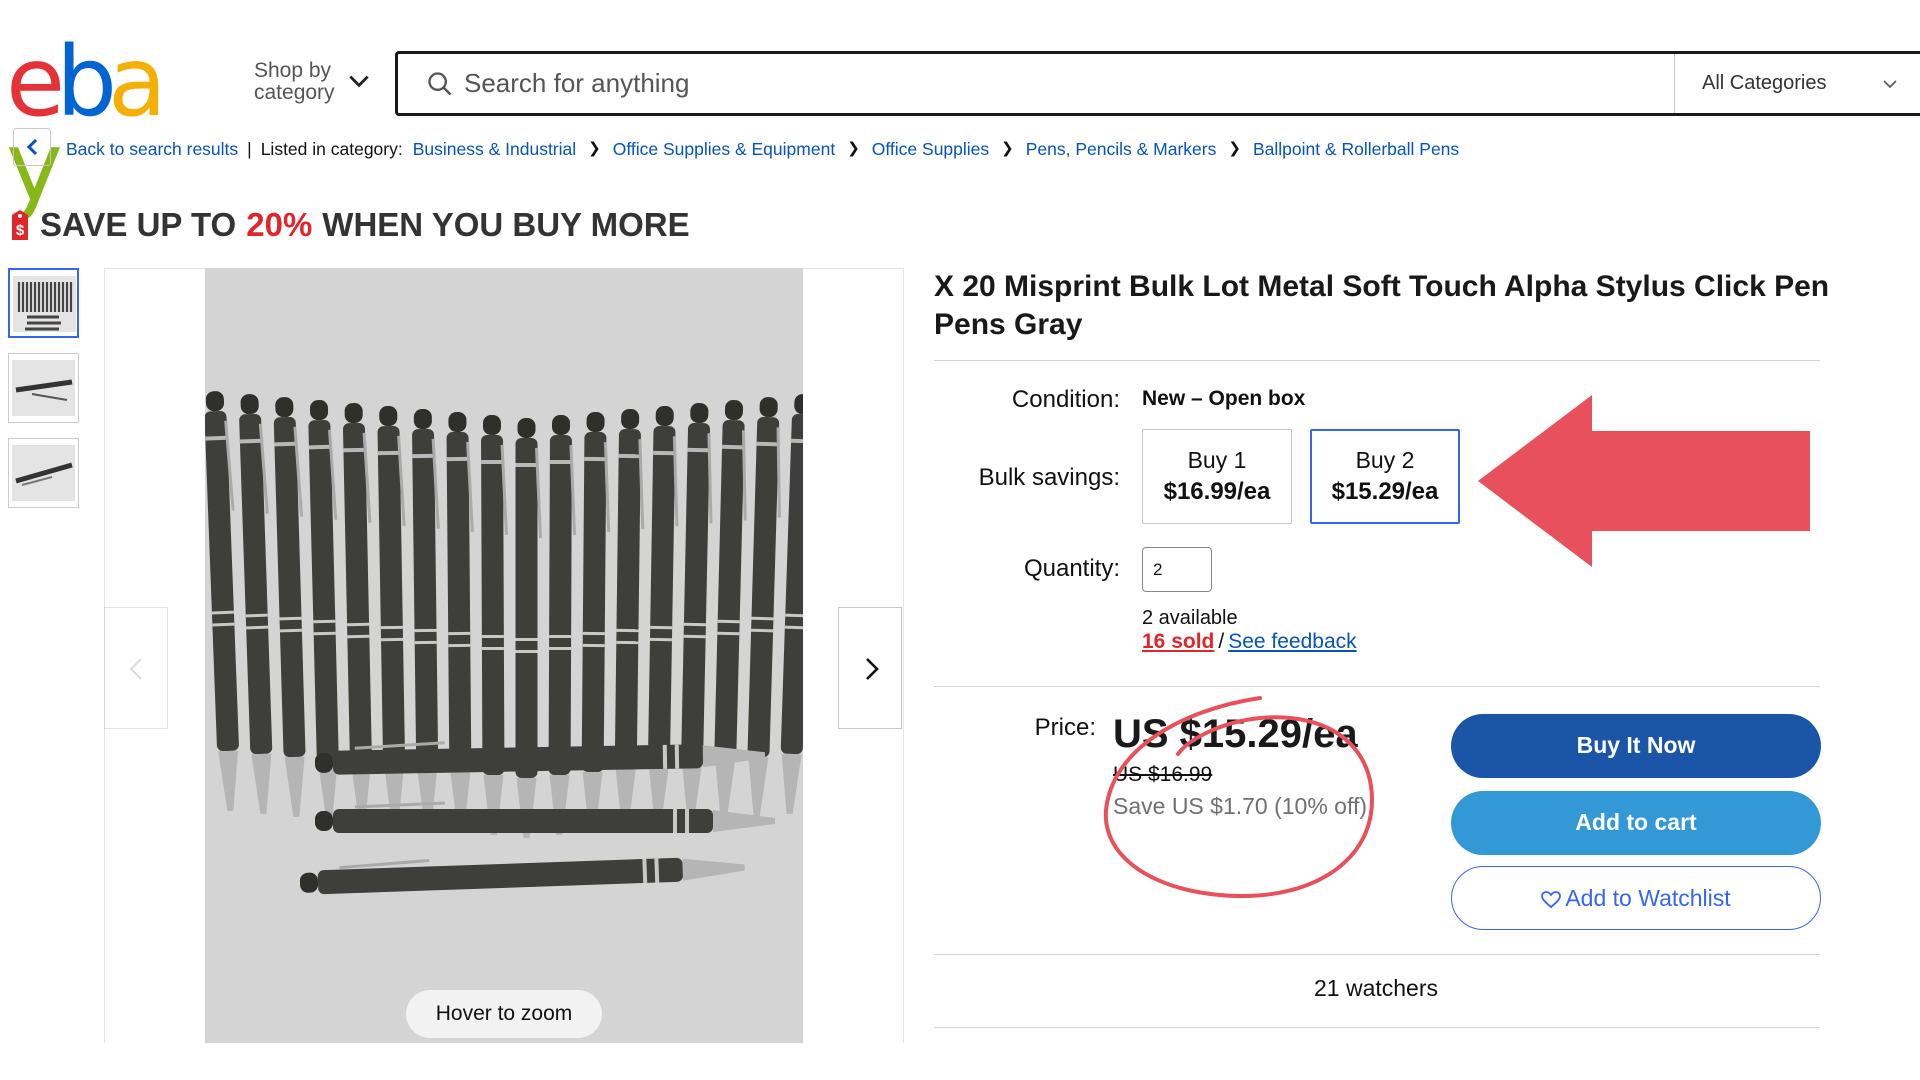 Image resolution: width=1920 pixels, height=1080 pixels. I want to click on hover-to-zoom-hint: Hover to zoom, so click(504, 1014).